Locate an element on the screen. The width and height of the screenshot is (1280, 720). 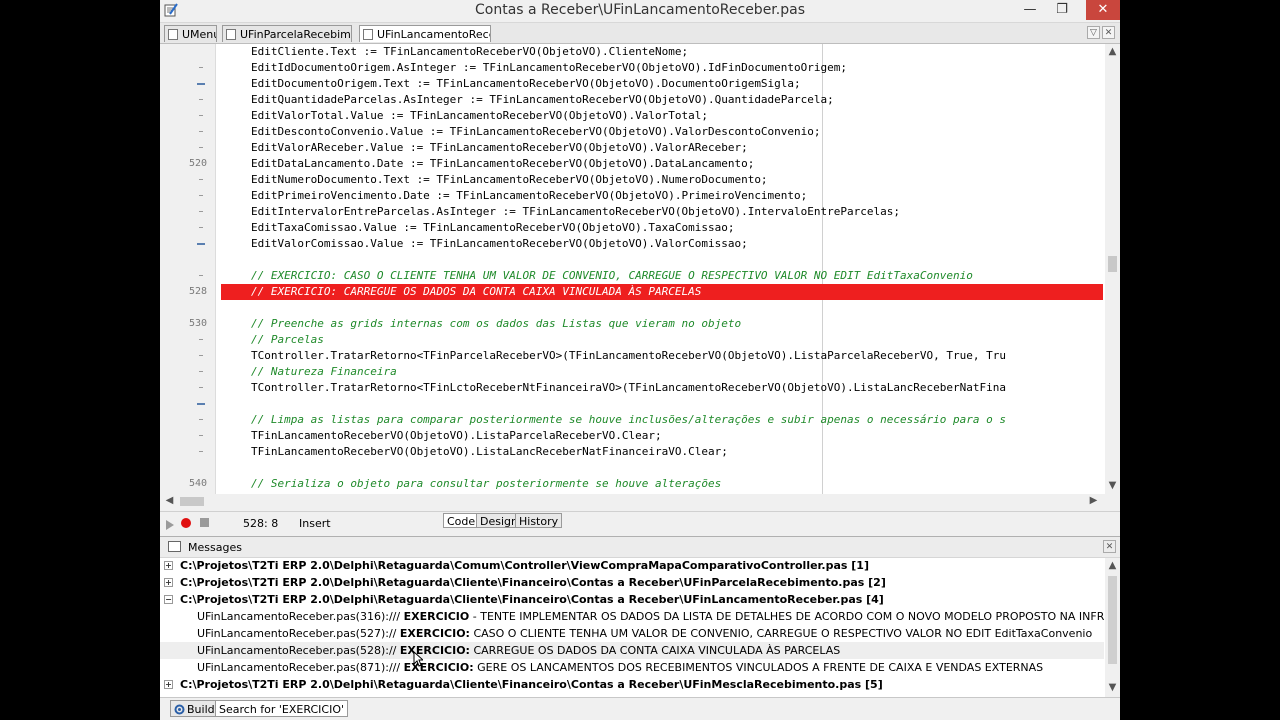
tab-label: UMenu is located at coordinates (199, 34).